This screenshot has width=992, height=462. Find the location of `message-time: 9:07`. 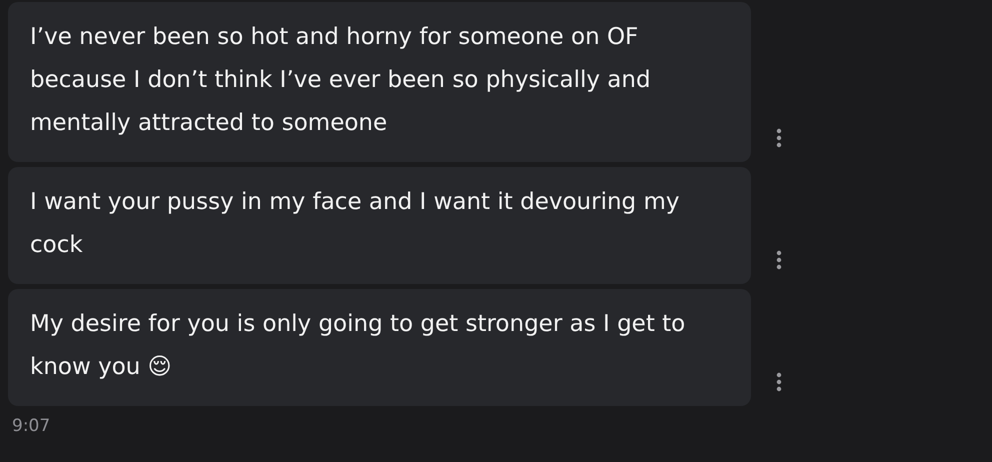

message-time: 9:07 is located at coordinates (31, 426).